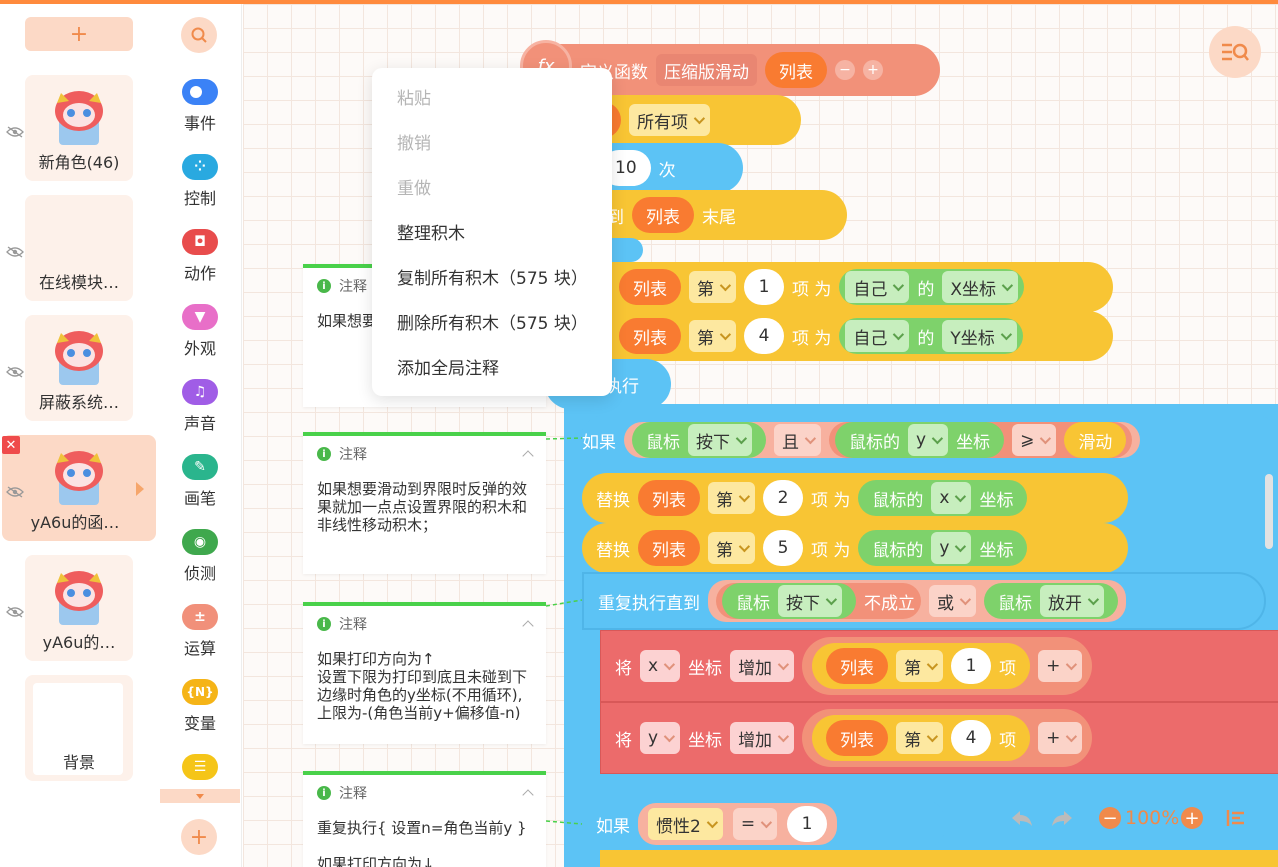 Image resolution: width=1278 pixels, height=867 pixels. I want to click on delete-sprite-button: ✕, so click(11, 445).